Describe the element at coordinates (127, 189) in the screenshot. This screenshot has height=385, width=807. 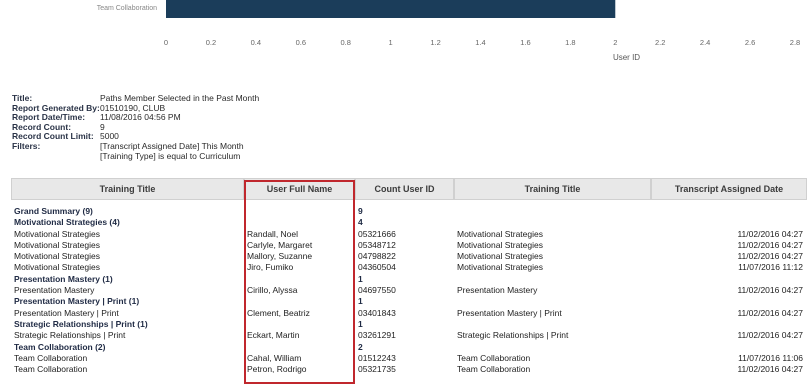
I see `header-training-title: Training Title` at that location.